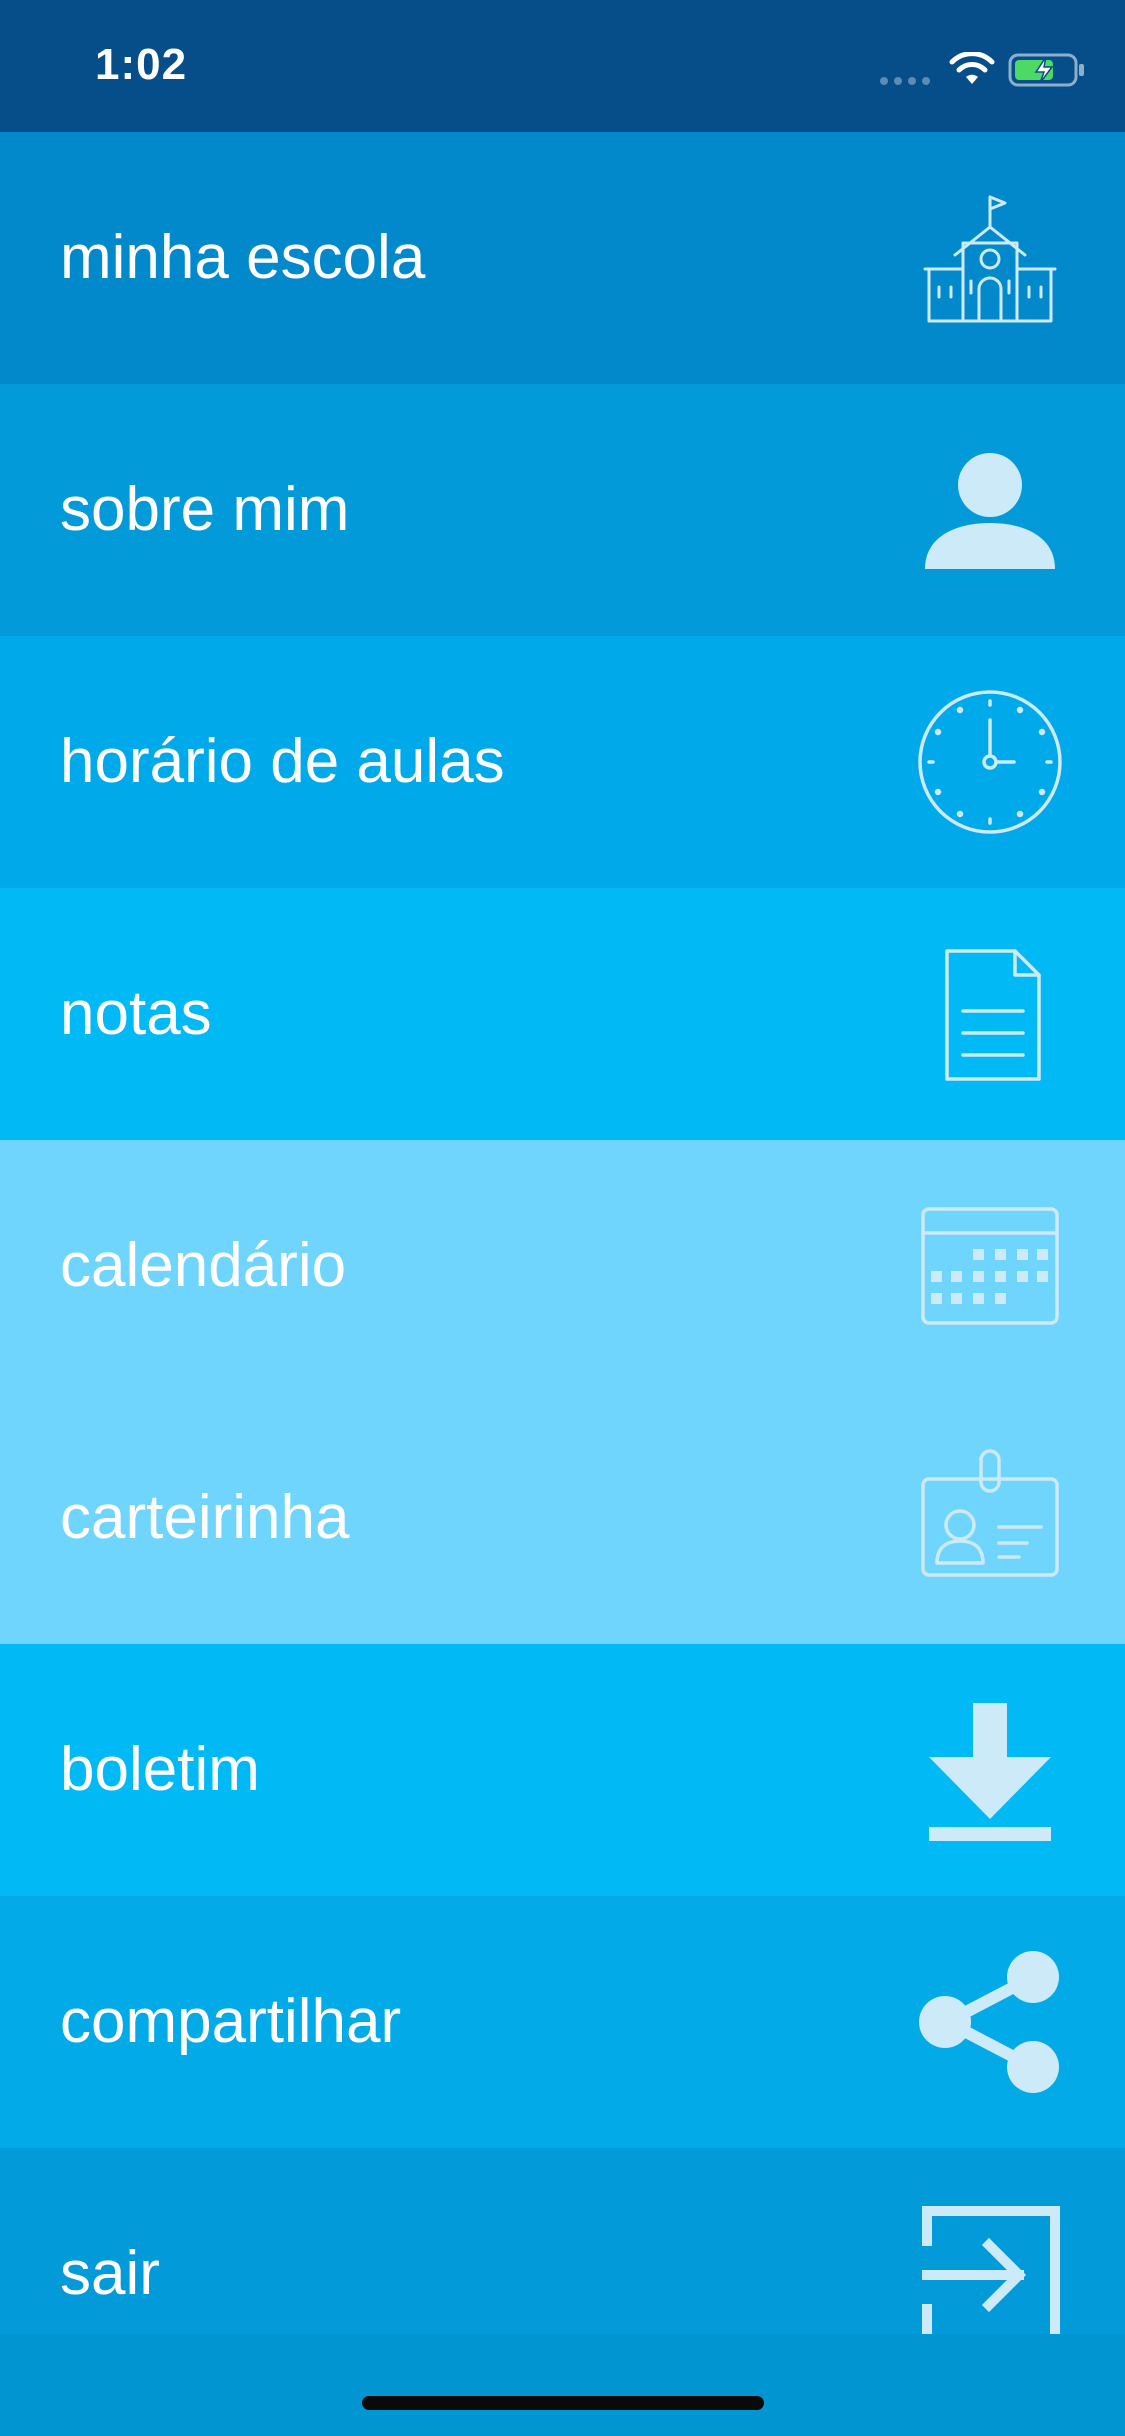  What do you see at coordinates (136, 1013) in the screenshot?
I see `menu-item-label: notas` at bounding box center [136, 1013].